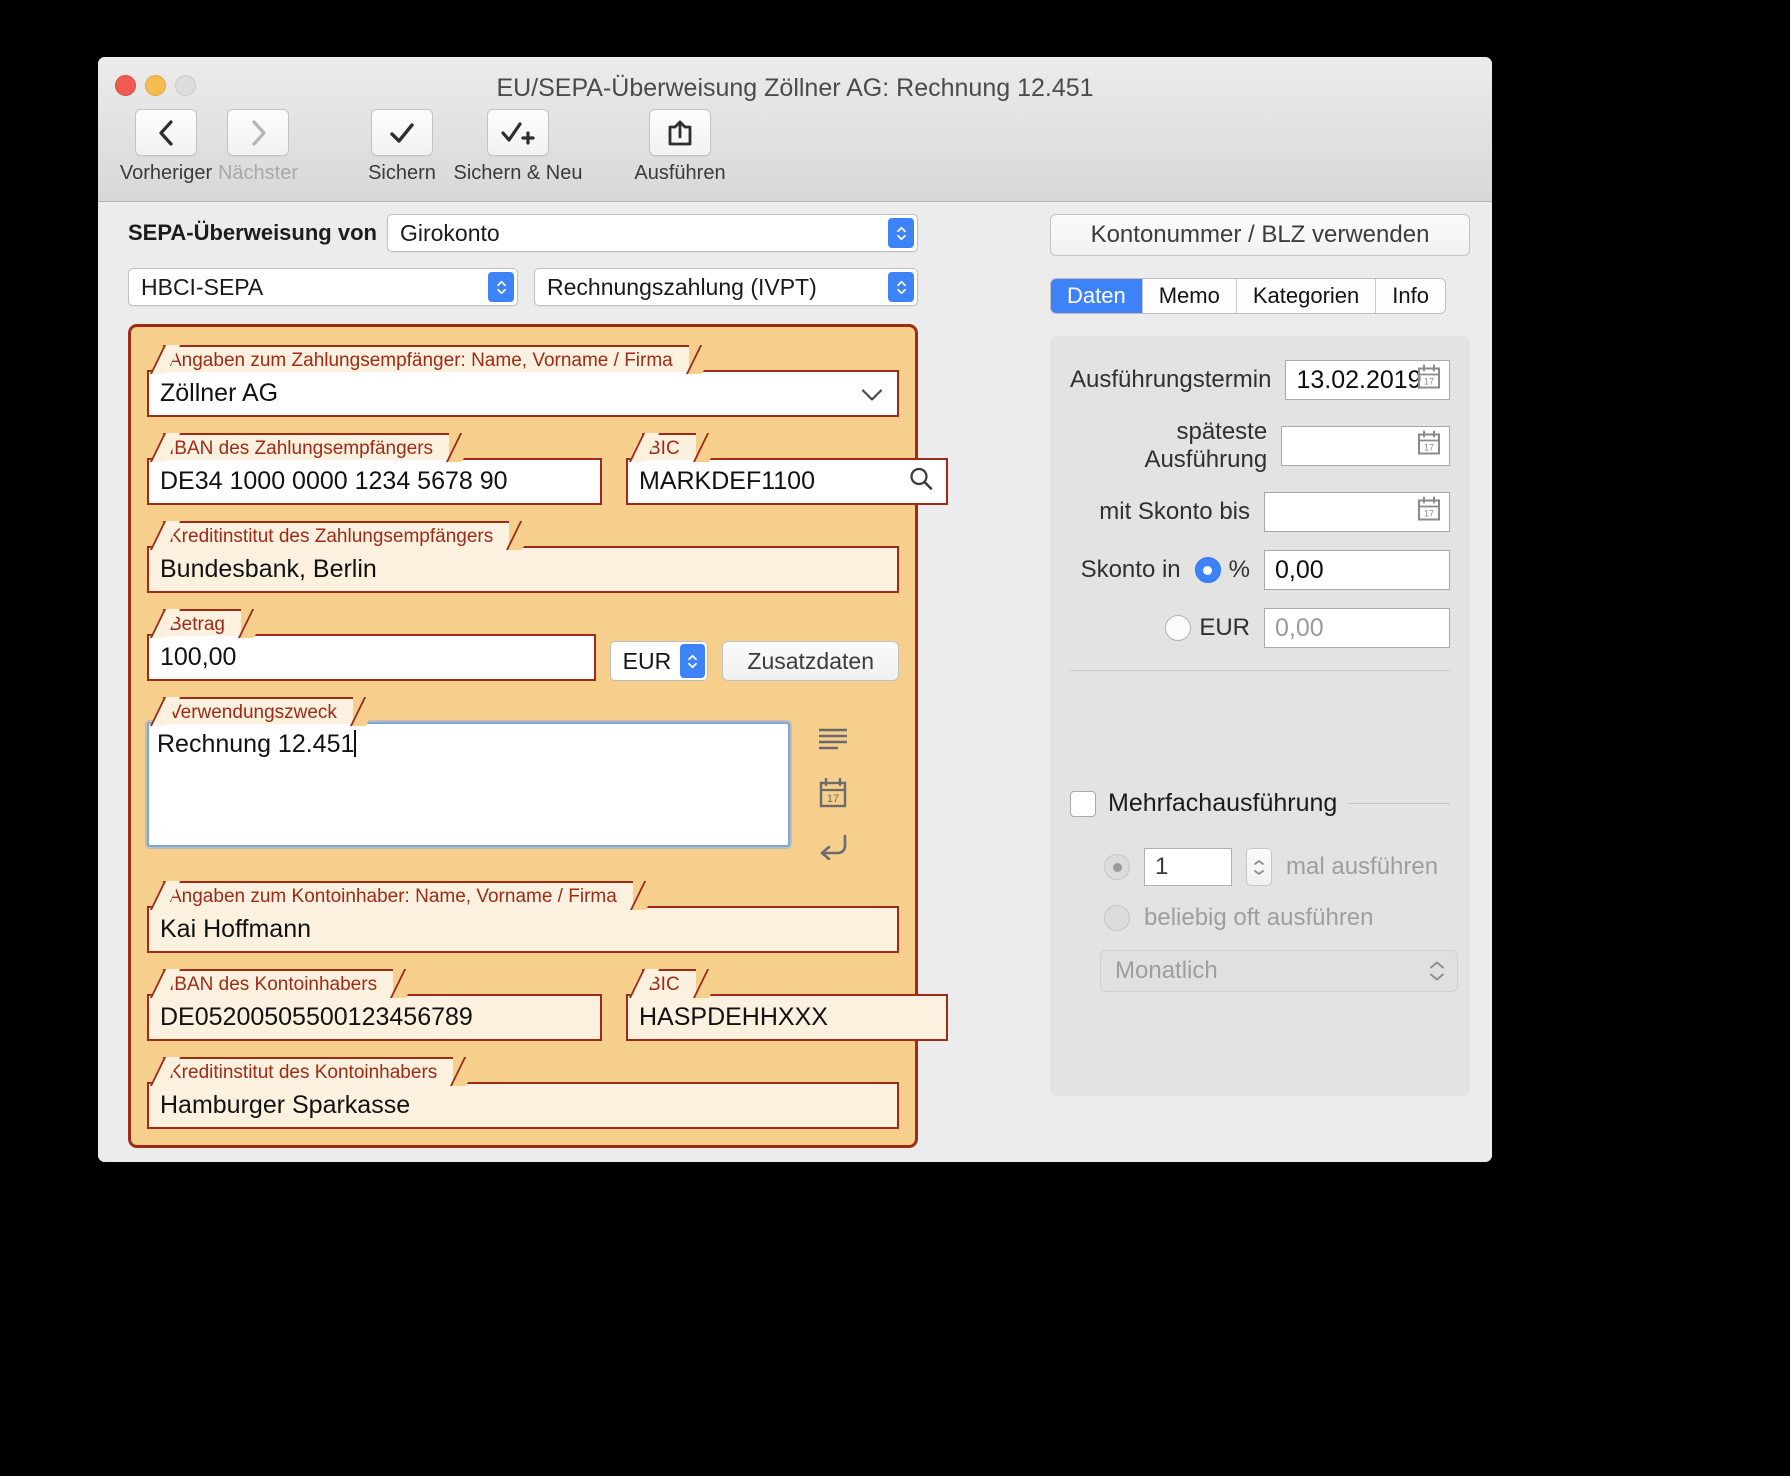  I want to click on latest-execution-input: 17, so click(1365, 446).